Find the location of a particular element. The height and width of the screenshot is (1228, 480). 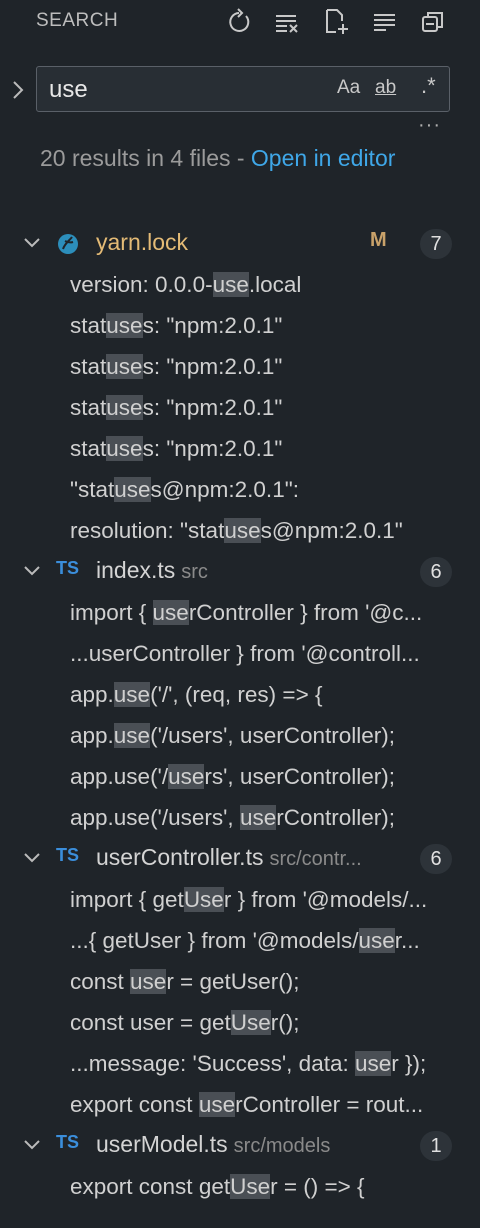

match-text: .local is located at coordinates (275, 284).